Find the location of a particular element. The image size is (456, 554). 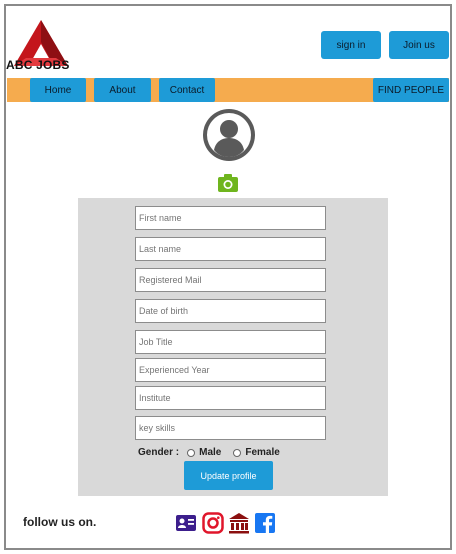

dob-field is located at coordinates (230, 311).